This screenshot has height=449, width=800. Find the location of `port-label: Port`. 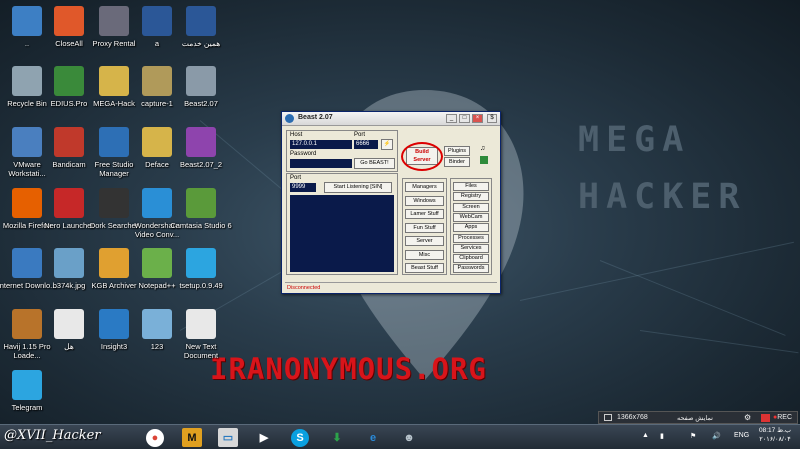

port-label: Port is located at coordinates (360, 135).